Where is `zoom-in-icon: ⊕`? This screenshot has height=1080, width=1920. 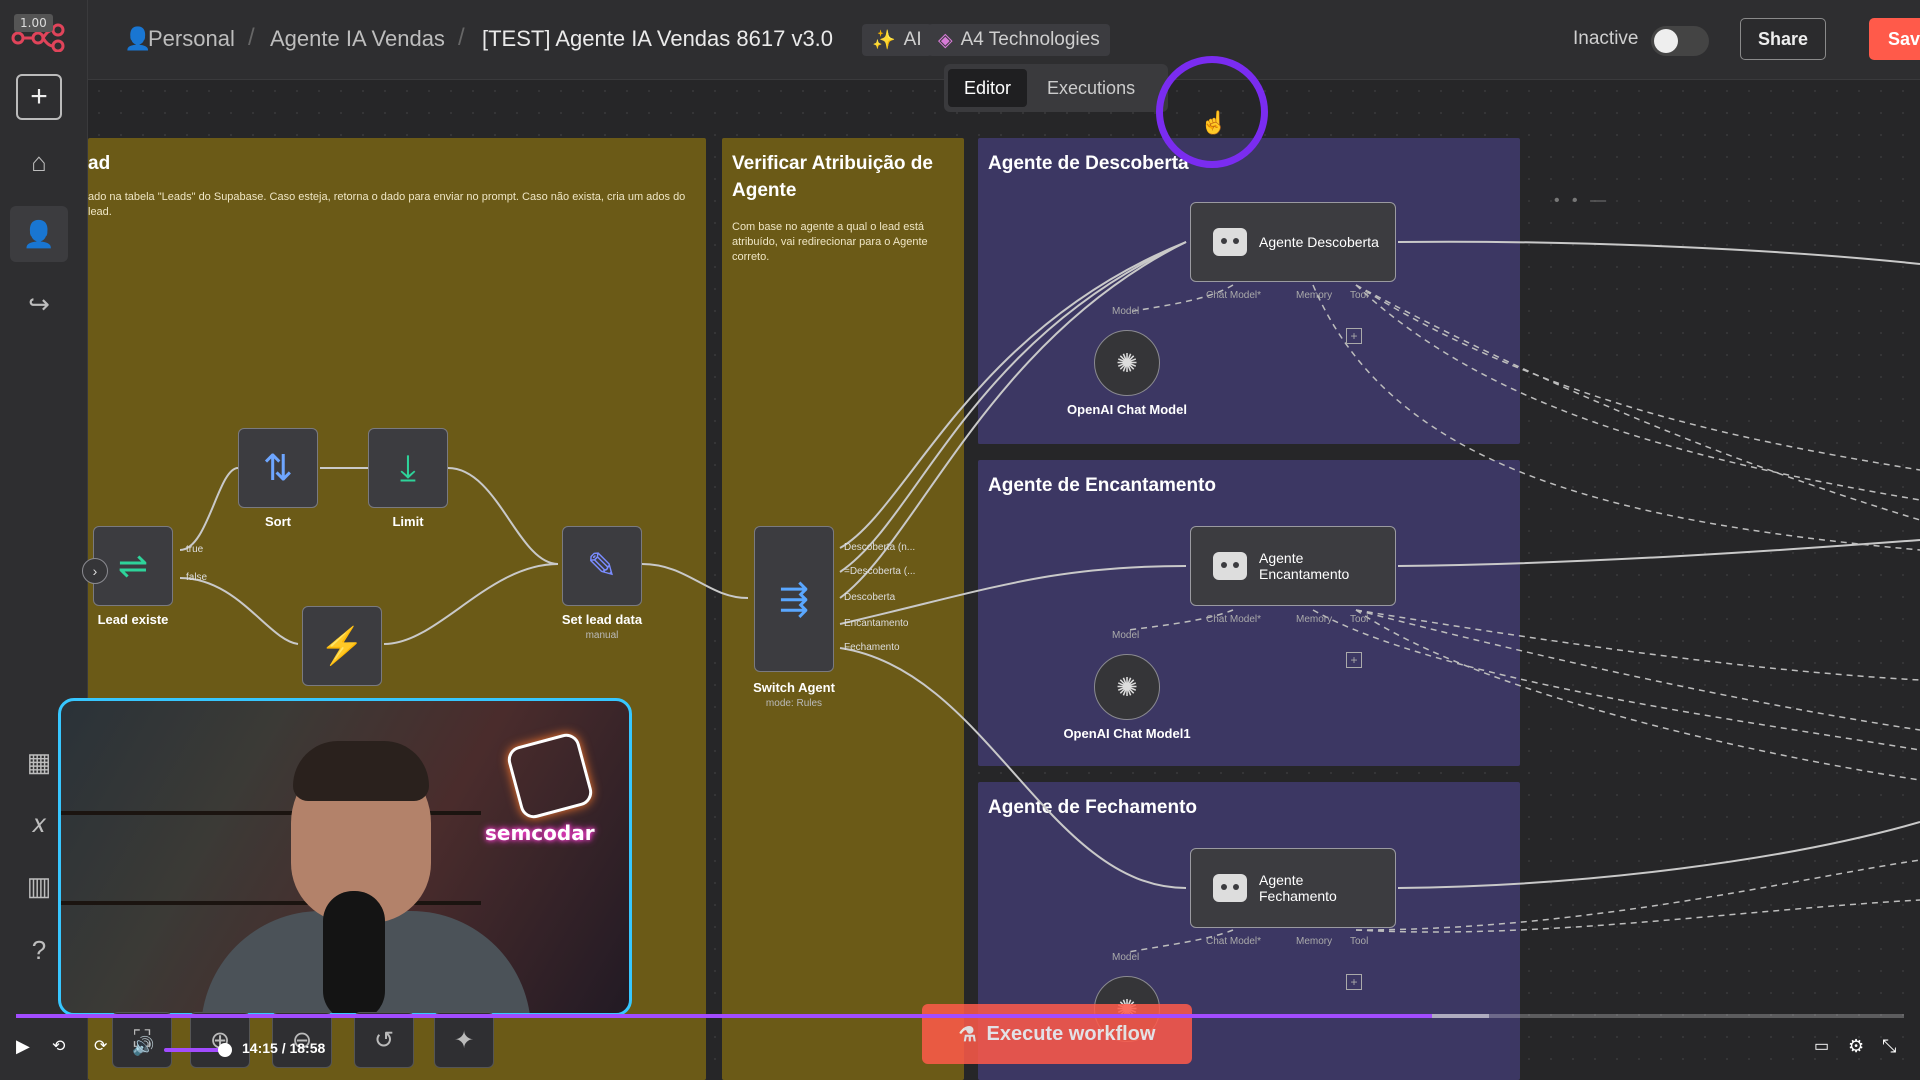 zoom-in-icon: ⊕ is located at coordinates (220, 1040).